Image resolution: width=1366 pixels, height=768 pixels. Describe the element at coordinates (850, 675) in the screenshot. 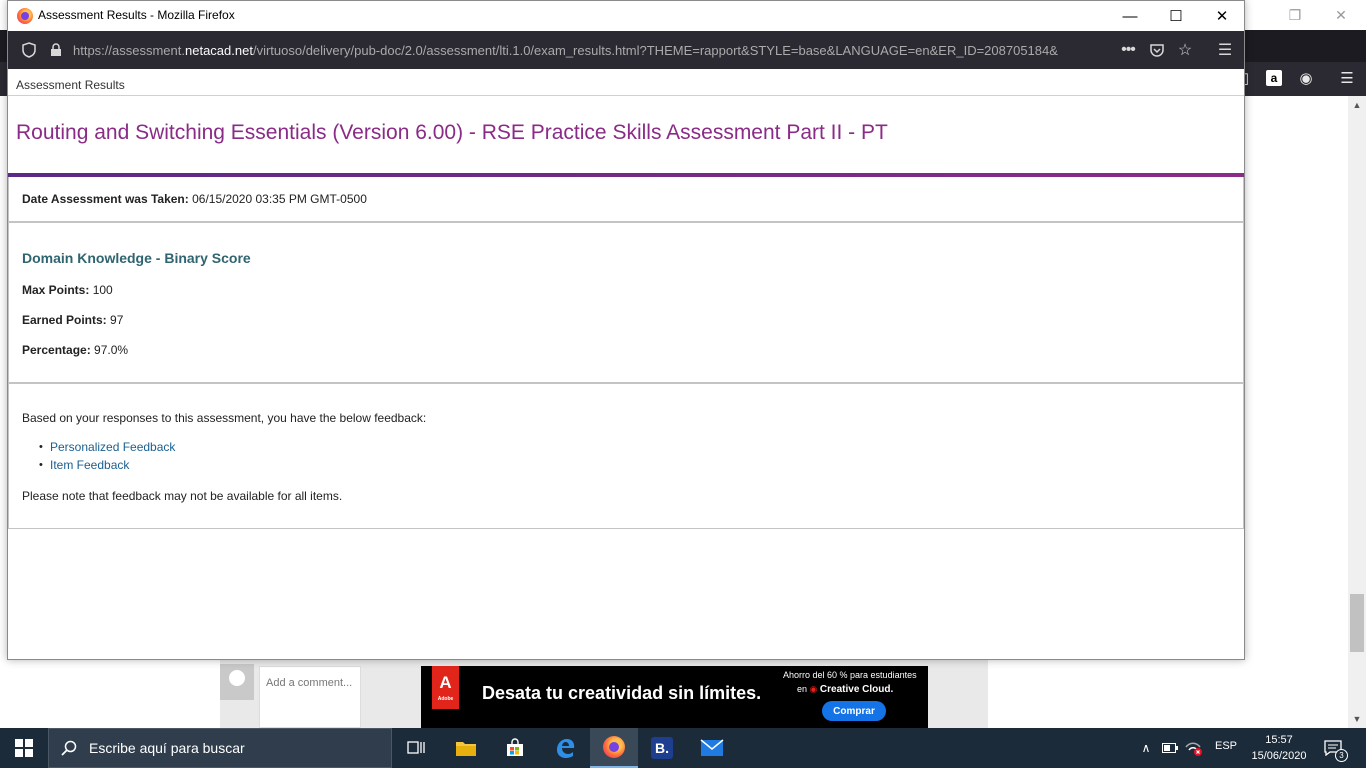

I see `ad-discount: Ahorro del 60 % para estudiantes` at that location.